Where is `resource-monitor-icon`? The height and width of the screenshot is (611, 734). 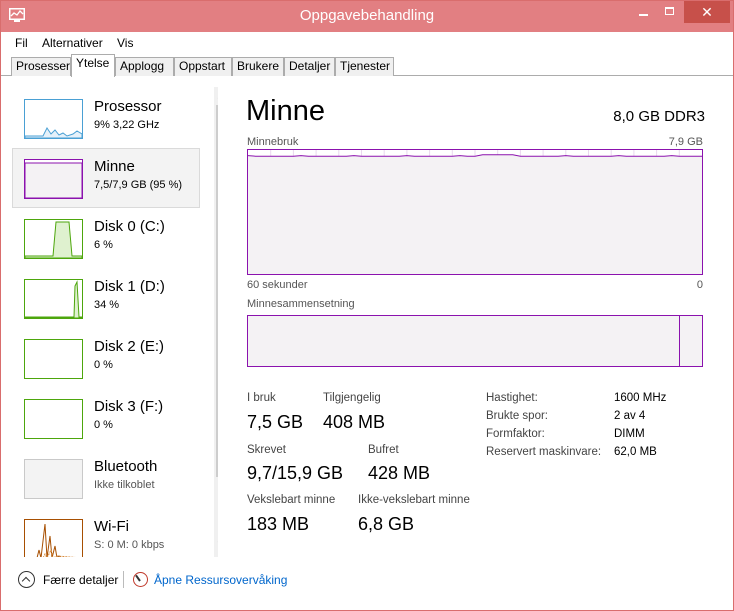
resource-monitor-icon is located at coordinates (140, 579).